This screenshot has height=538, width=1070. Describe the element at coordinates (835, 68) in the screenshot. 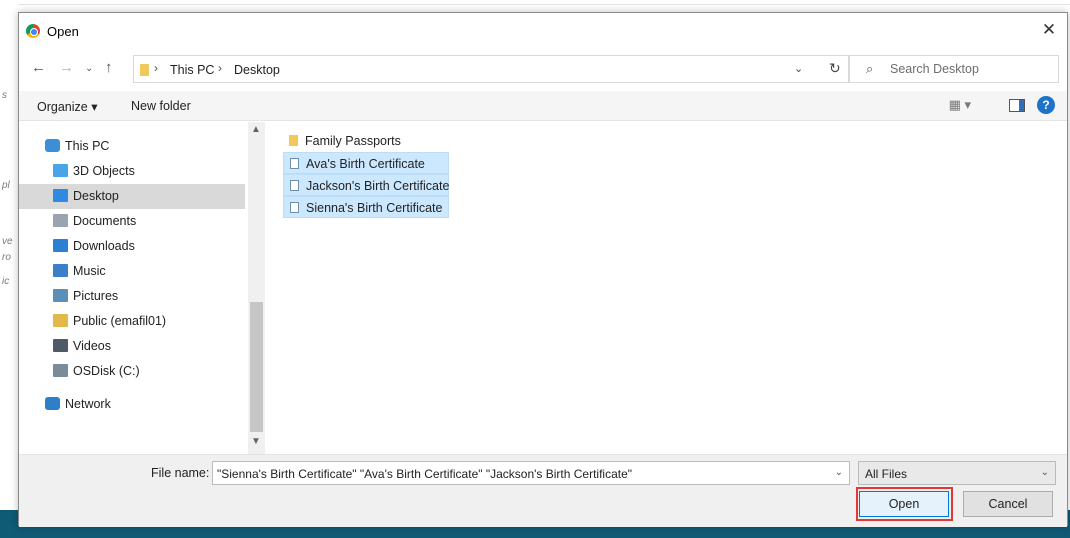

I see `refresh-icon: ↻` at that location.